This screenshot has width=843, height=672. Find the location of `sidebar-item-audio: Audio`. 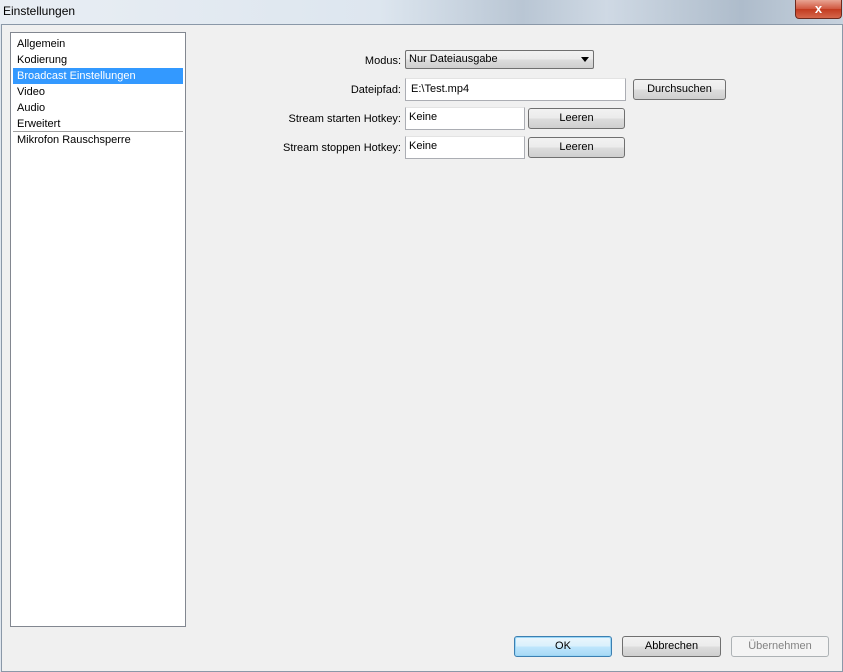

sidebar-item-audio: Audio is located at coordinates (98, 108).